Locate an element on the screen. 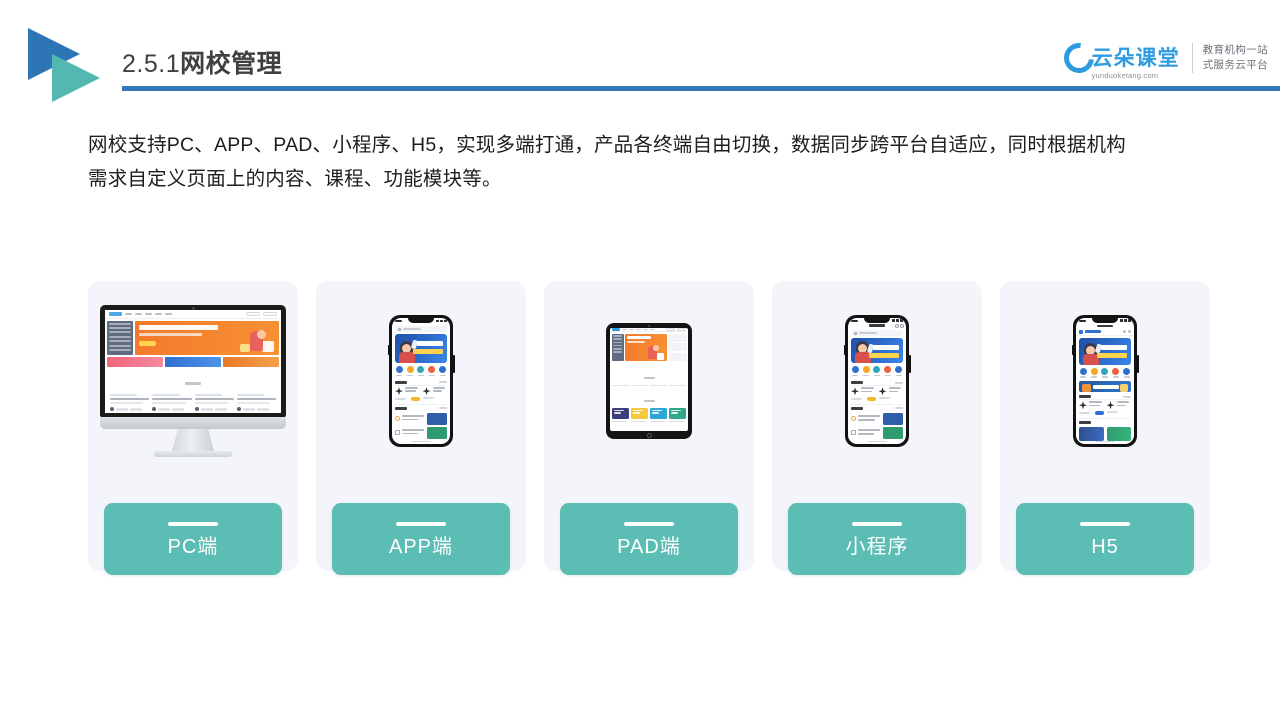 This screenshot has height=720, width=1280. platform-label-pad: PAD端 is located at coordinates (649, 539).